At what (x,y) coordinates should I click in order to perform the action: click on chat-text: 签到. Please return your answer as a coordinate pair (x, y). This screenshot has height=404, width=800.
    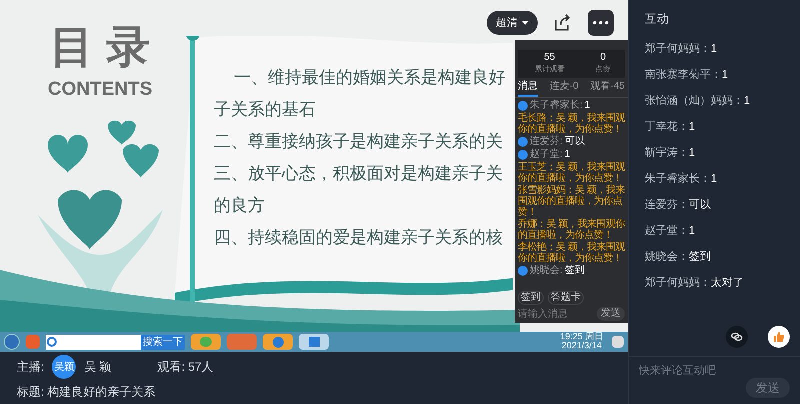
    Looking at the image, I should click on (574, 271).